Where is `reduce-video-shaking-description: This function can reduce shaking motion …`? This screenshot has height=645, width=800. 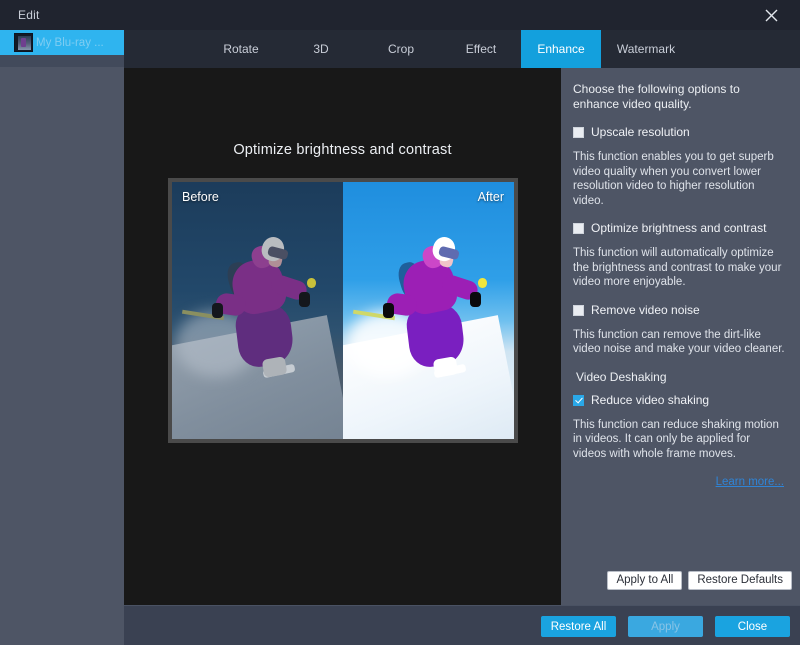 reduce-video-shaking-description: This function can reduce shaking motion … is located at coordinates (676, 439).